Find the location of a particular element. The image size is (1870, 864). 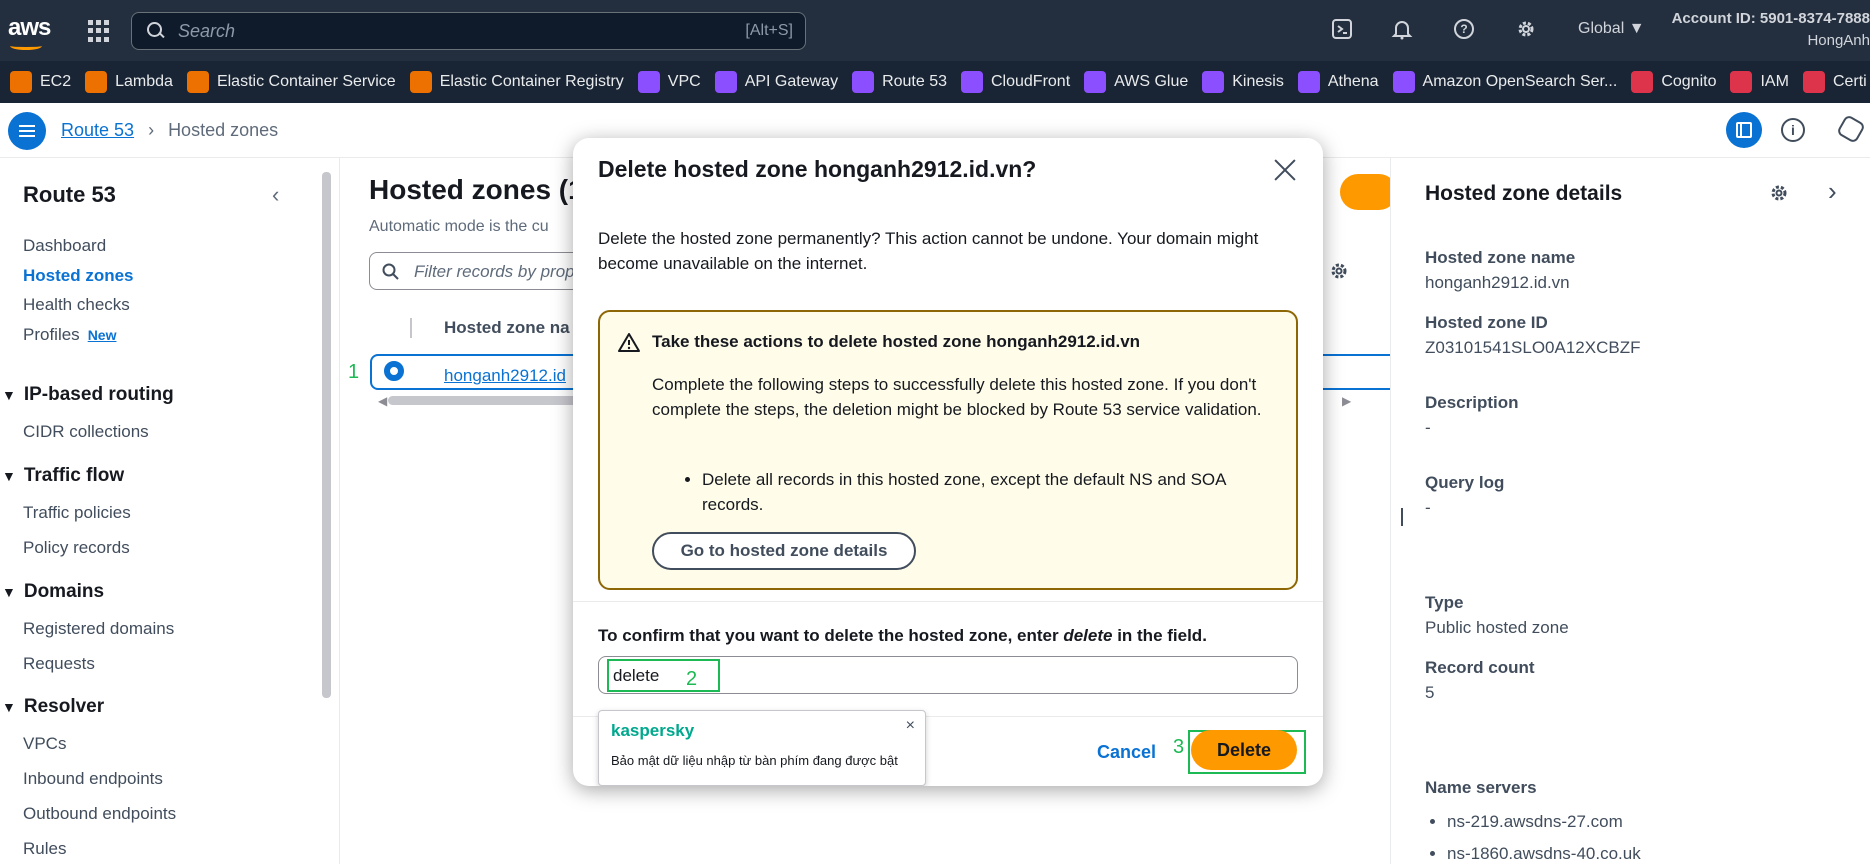

favorite-label: Certi is located at coordinates (1849, 81).